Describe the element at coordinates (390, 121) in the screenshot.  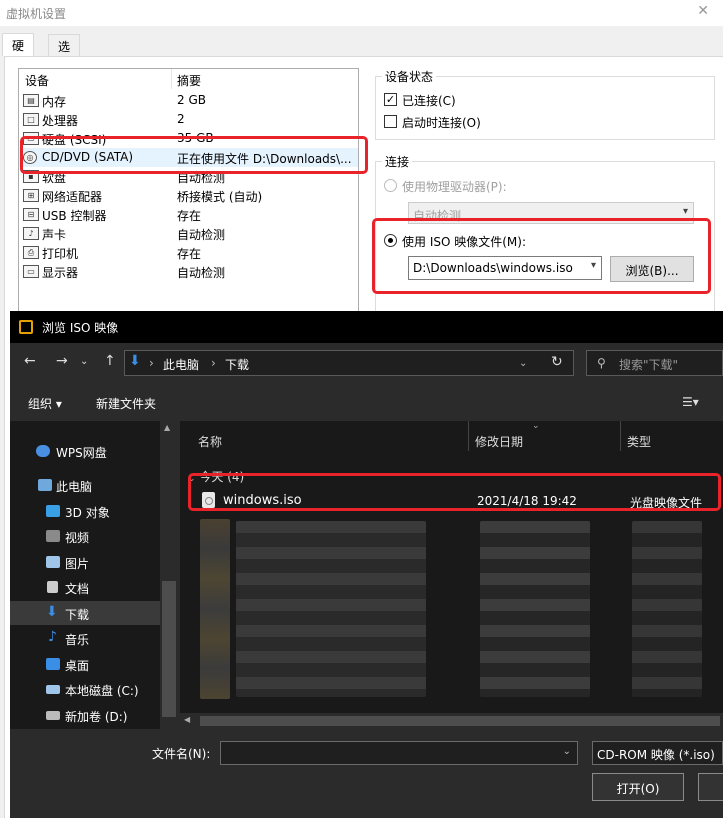
I see `connect-at-power-on-checkbox` at that location.